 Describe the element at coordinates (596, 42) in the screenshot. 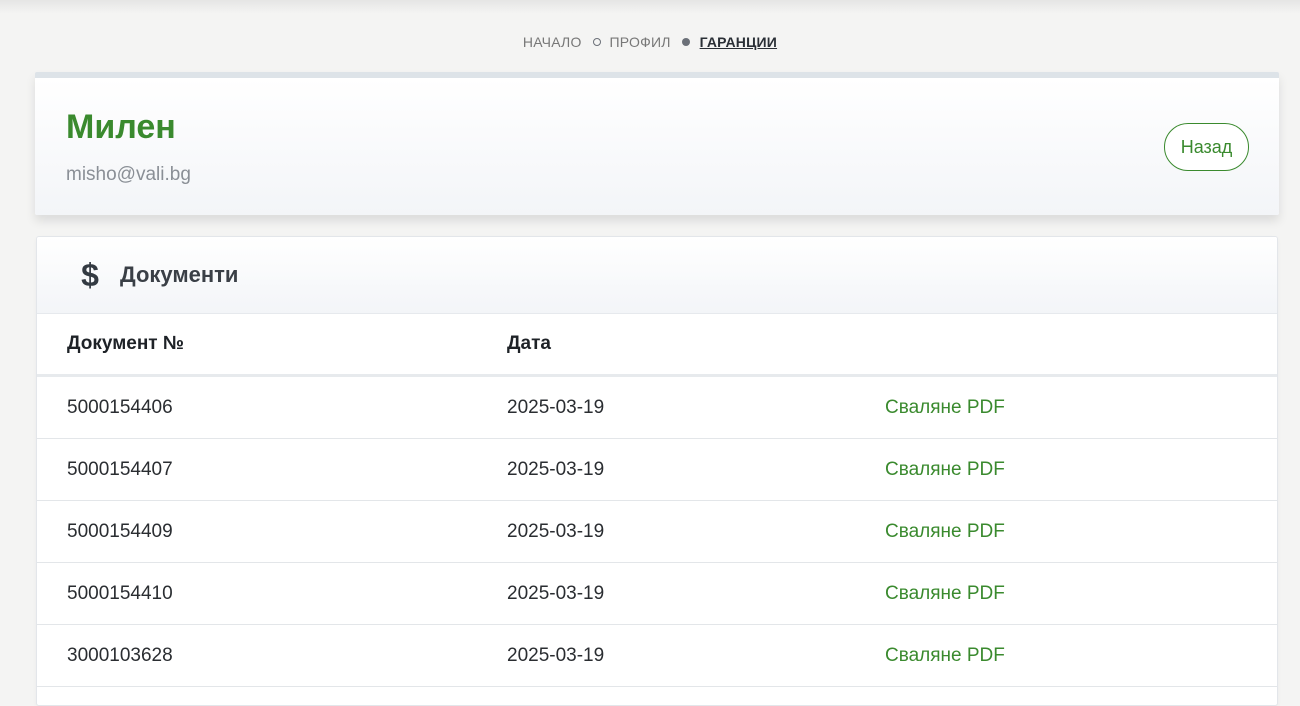

I see `breadcrumb-separator-open` at that location.